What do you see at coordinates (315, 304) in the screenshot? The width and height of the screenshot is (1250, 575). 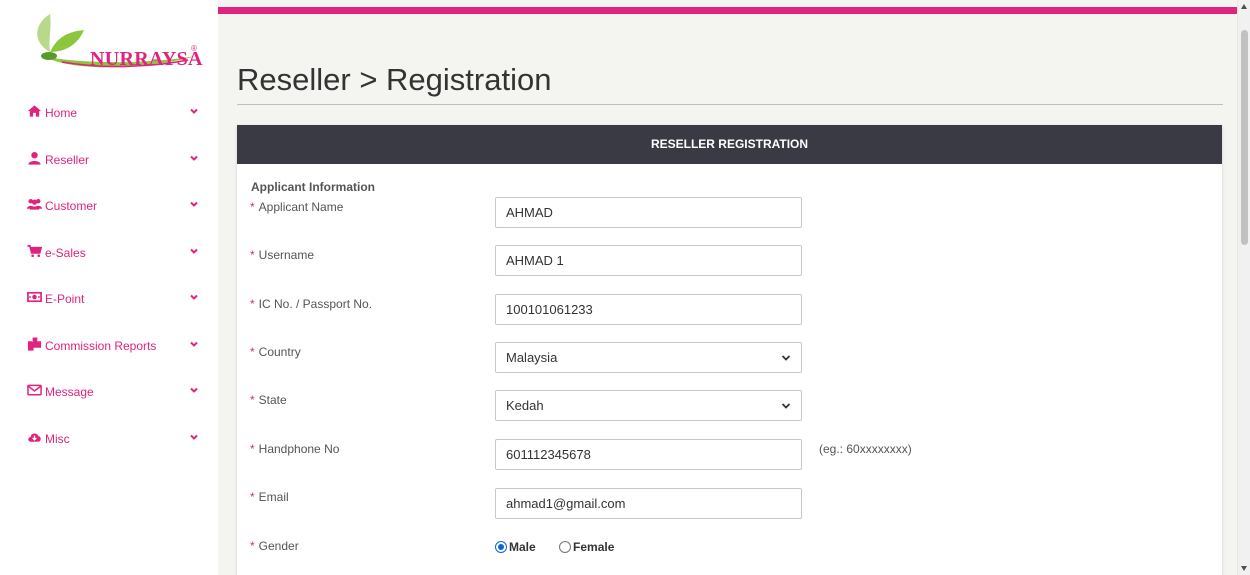 I see `ic-no-label-text: IC No. / Passport No.` at bounding box center [315, 304].